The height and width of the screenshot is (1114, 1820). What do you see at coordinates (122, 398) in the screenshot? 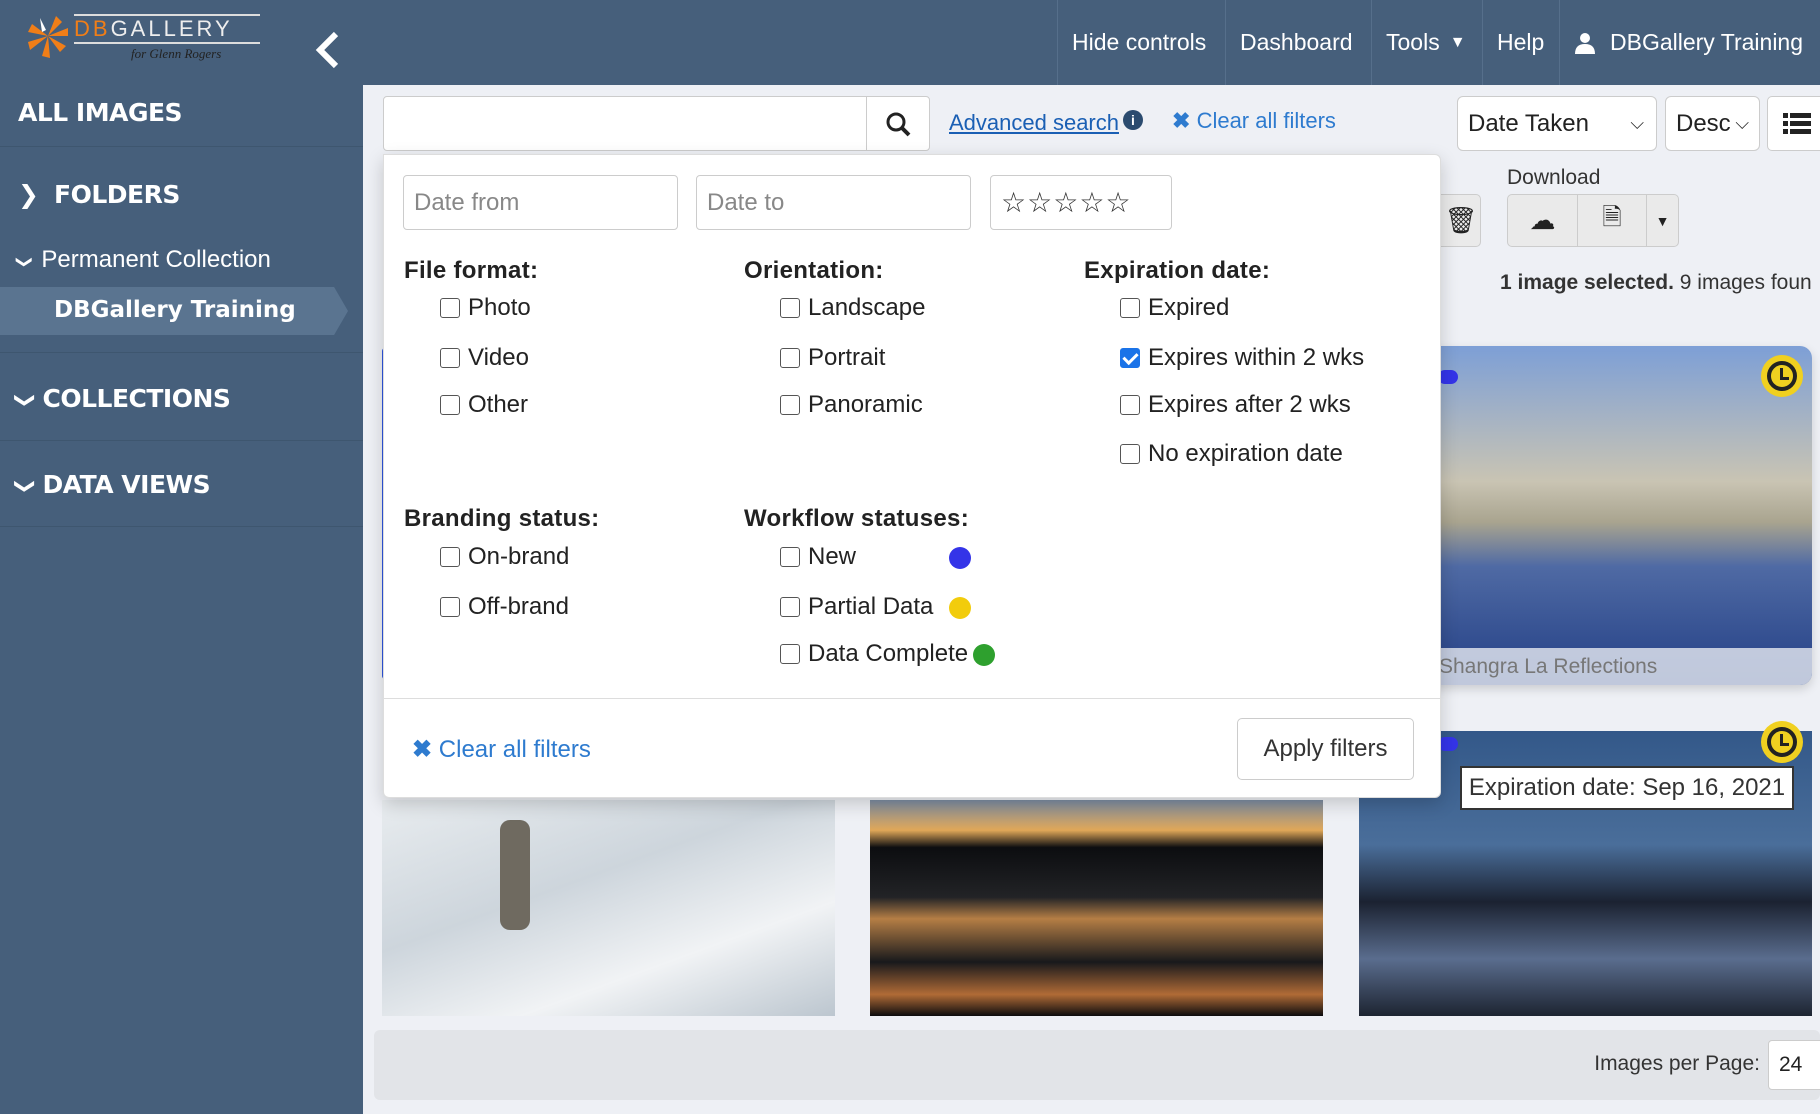
I see `sidebar-collections: ❯ COLLECTIONS` at bounding box center [122, 398].